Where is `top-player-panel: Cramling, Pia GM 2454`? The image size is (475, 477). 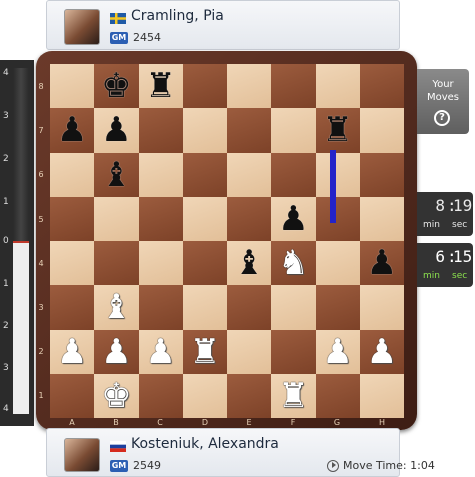
top-player-panel: Cramling, Pia GM 2454 is located at coordinates (223, 25).